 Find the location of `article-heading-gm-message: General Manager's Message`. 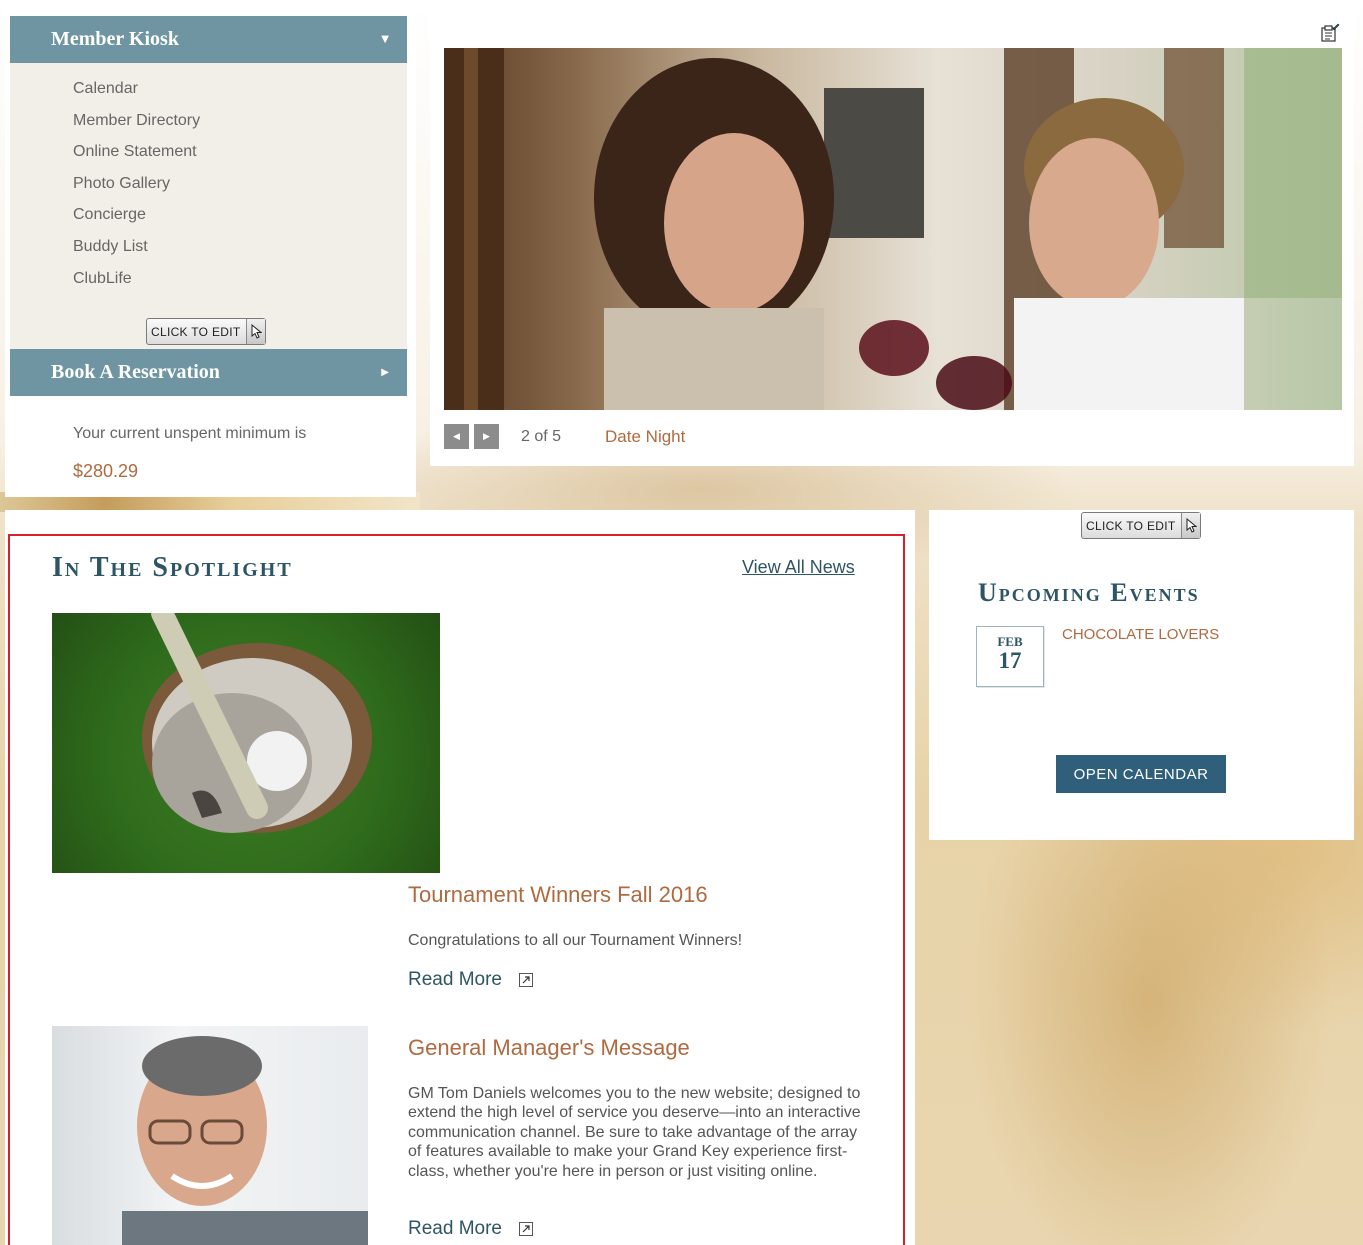

article-heading-gm-message: General Manager's Message is located at coordinates (549, 1048).